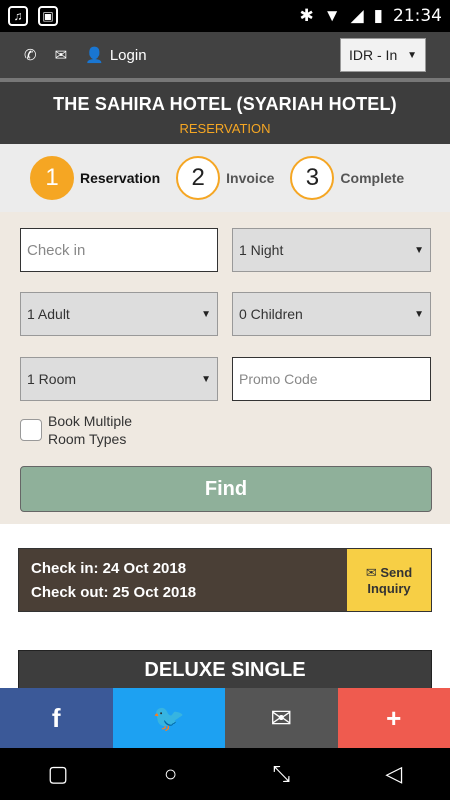 This screenshot has width=450, height=800. Describe the element at coordinates (119, 250) in the screenshot. I see `checkin-input: Check in` at that location.